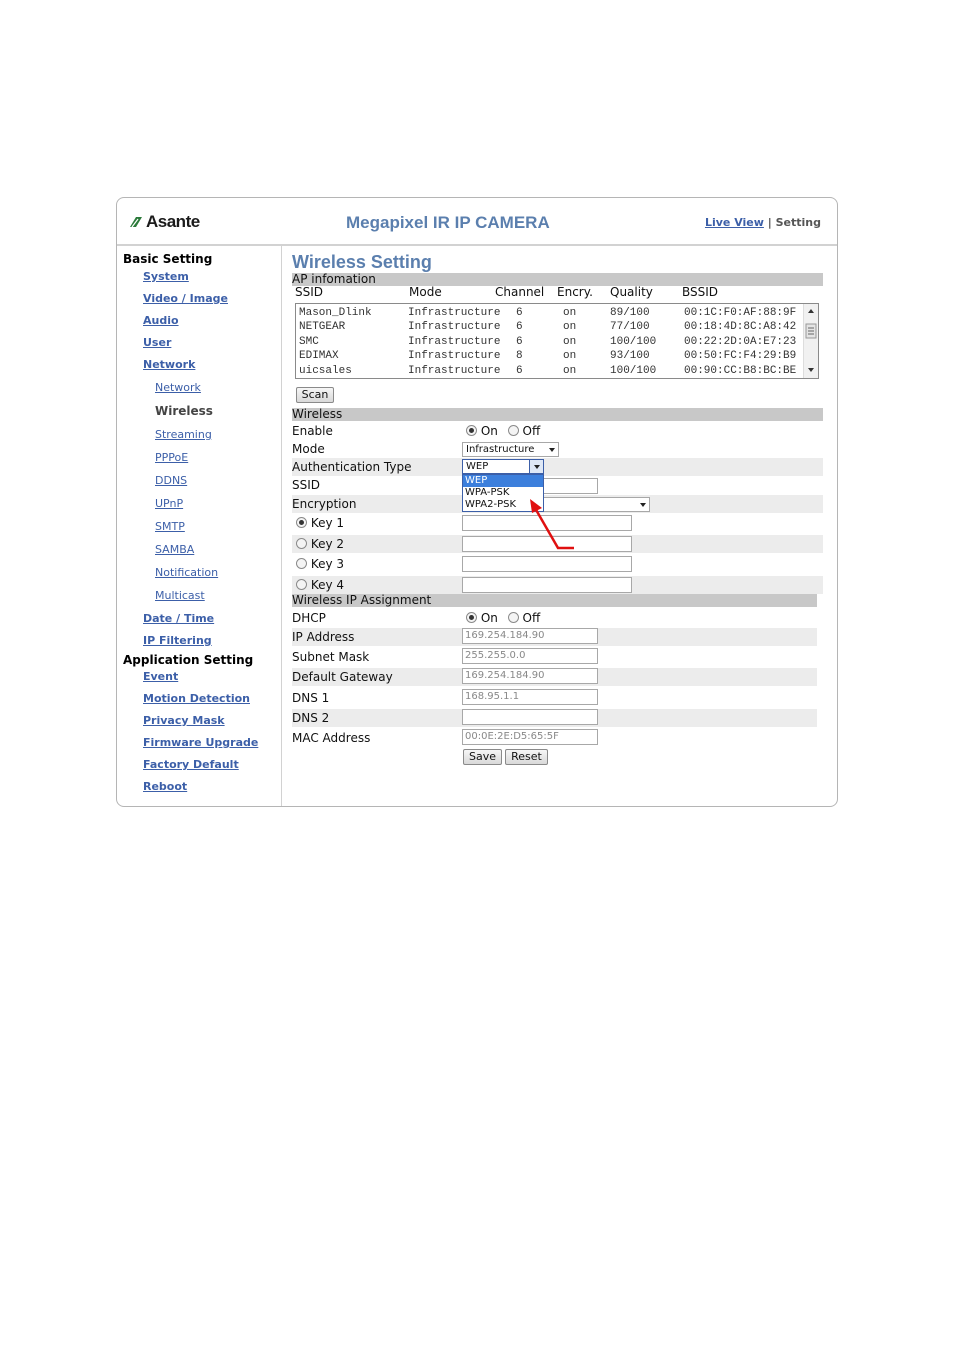 The width and height of the screenshot is (954, 1350). I want to click on sidebar-sub-samba: SAMBA, so click(174, 549).